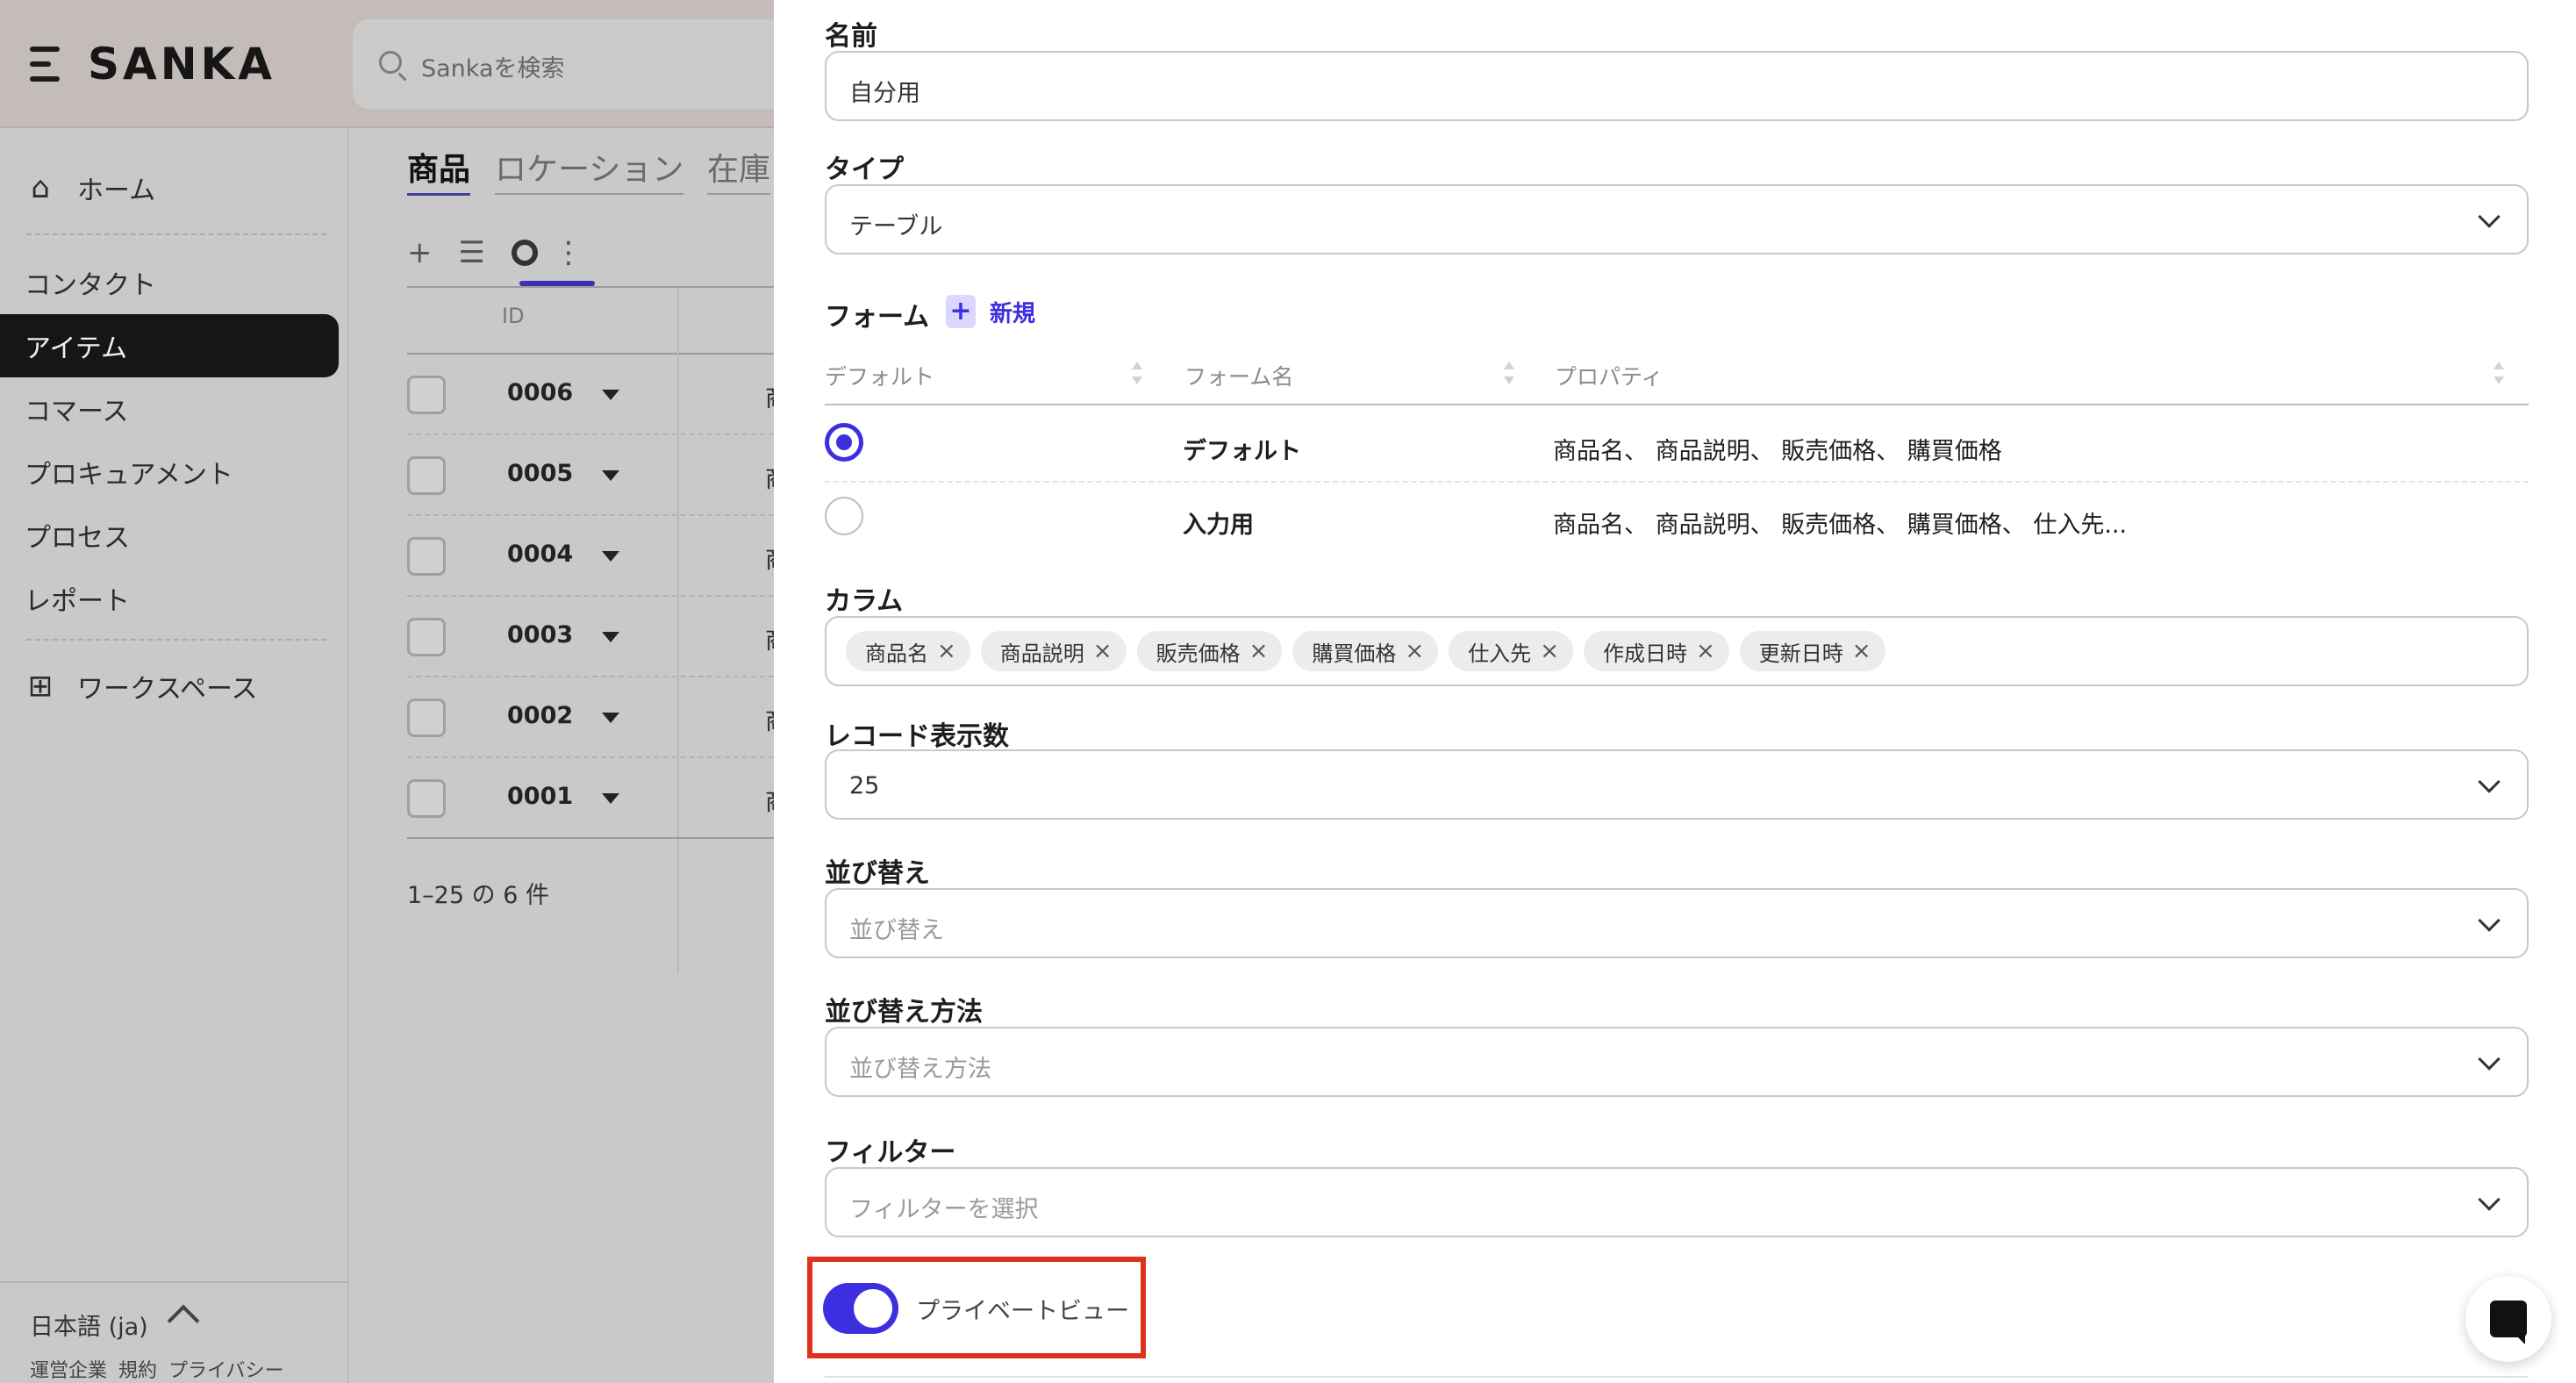 This screenshot has height=1383, width=2576. What do you see at coordinates (1238, 375) in the screenshot?
I see `column-header-form-name: フォーム名` at bounding box center [1238, 375].